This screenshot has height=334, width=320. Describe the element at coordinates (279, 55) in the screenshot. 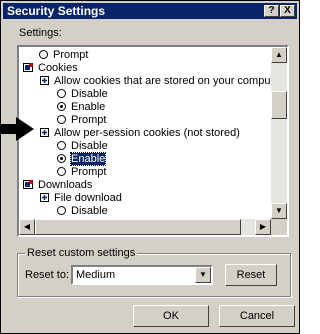

I see `scroll-up-button: ▲` at that location.